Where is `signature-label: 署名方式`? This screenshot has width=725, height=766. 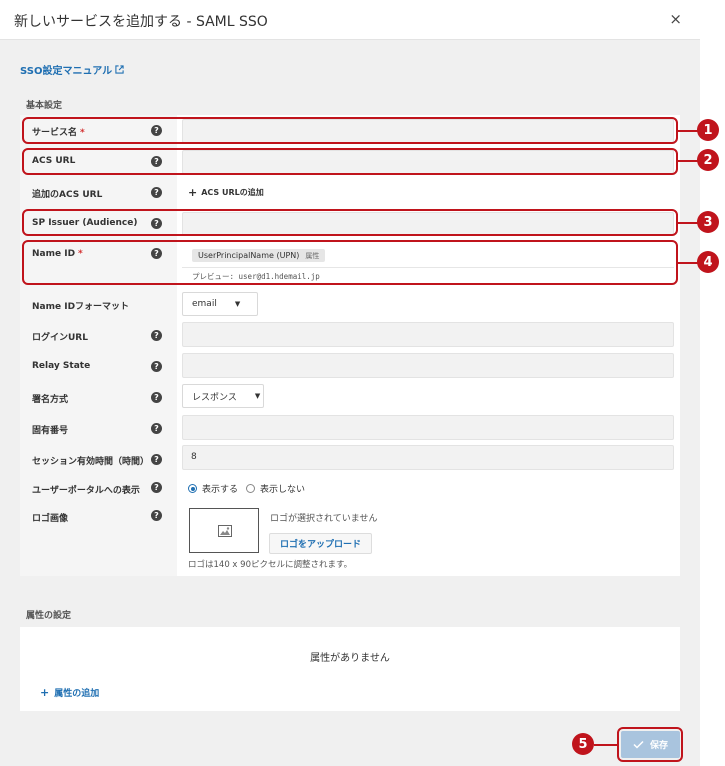
signature-label: 署名方式 is located at coordinates (50, 400).